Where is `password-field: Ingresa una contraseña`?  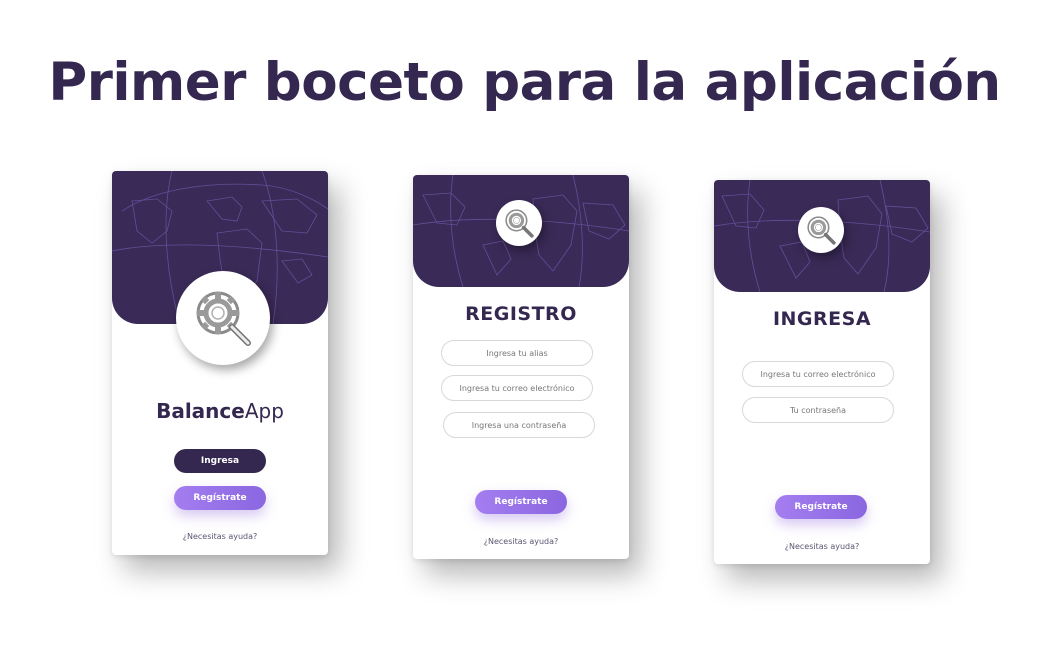
password-field: Ingresa una contraseña is located at coordinates (519, 425).